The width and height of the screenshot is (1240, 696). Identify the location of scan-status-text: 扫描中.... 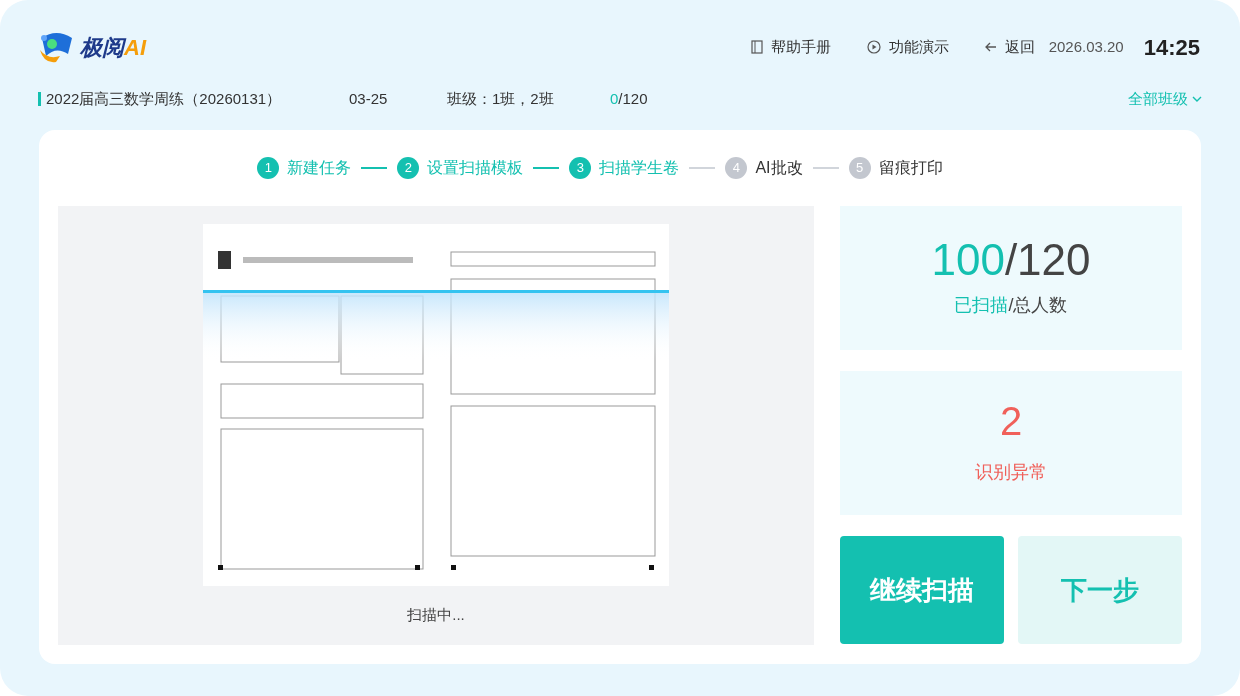
(436, 615).